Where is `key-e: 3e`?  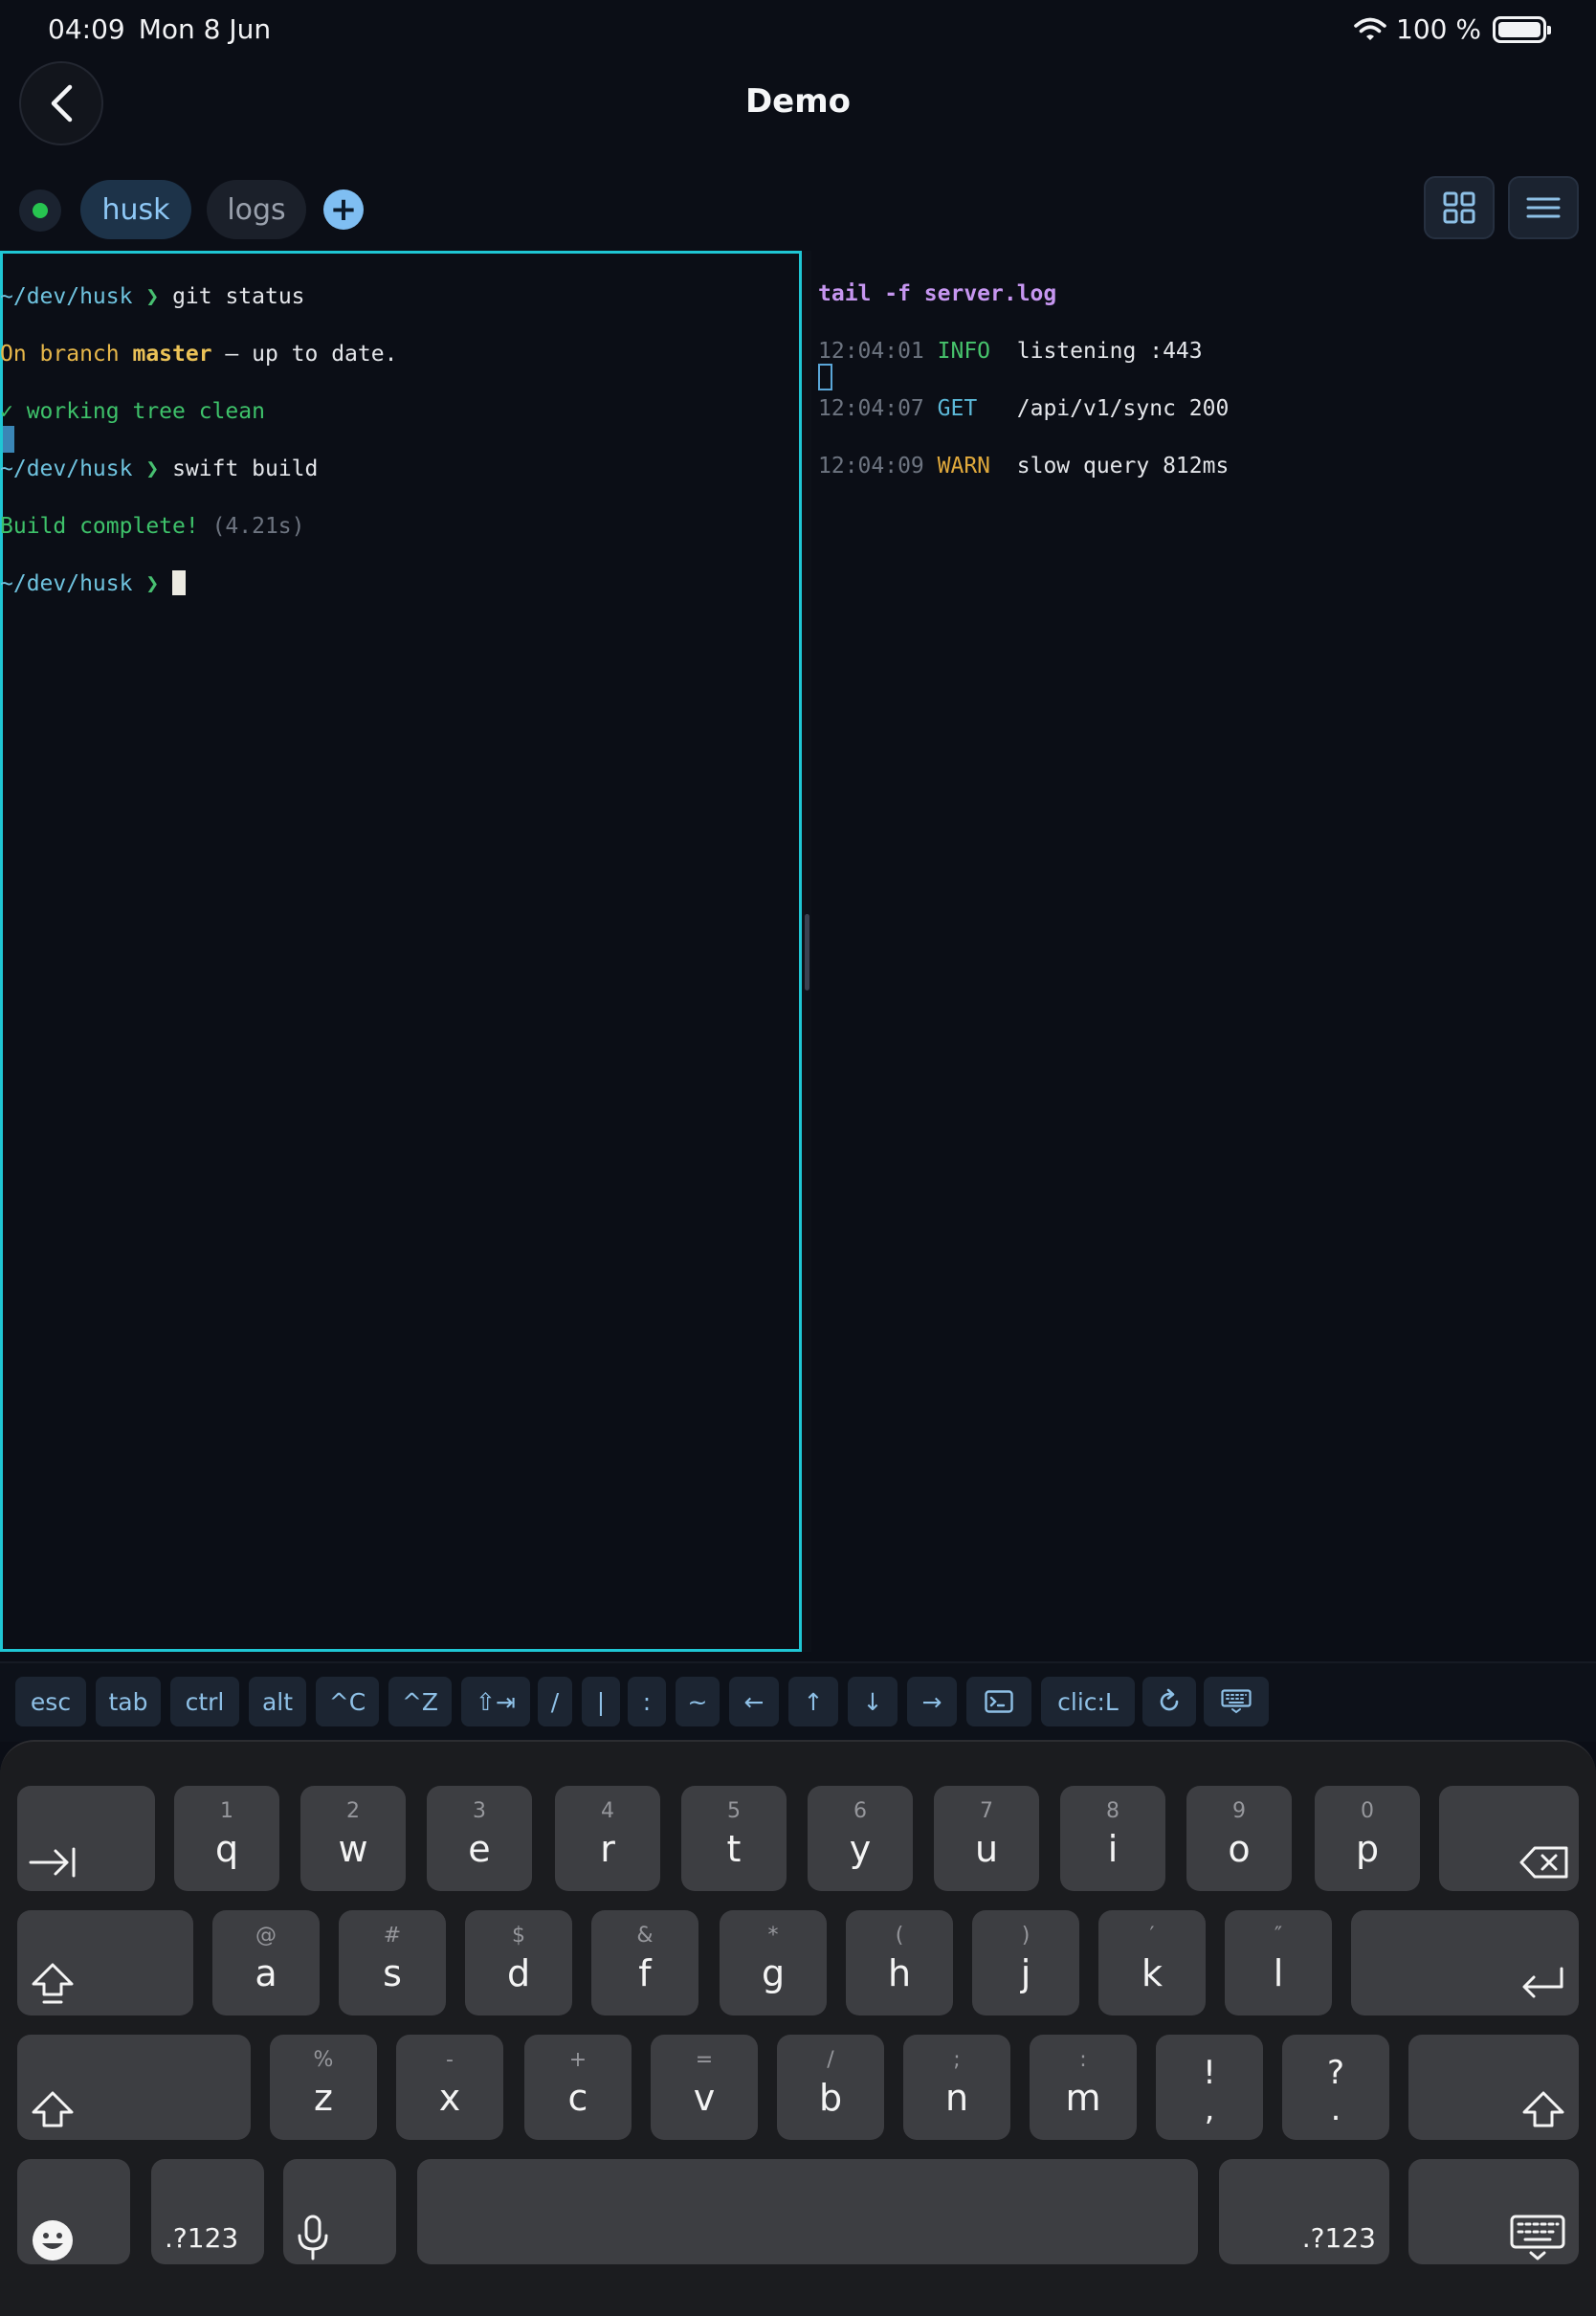 key-e: 3e is located at coordinates (480, 1838).